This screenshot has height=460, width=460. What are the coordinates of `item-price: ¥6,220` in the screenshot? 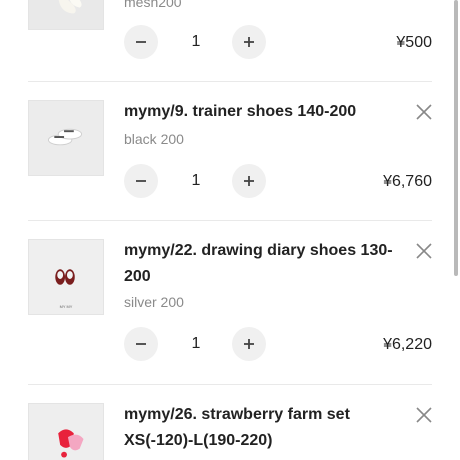 It's located at (407, 344).